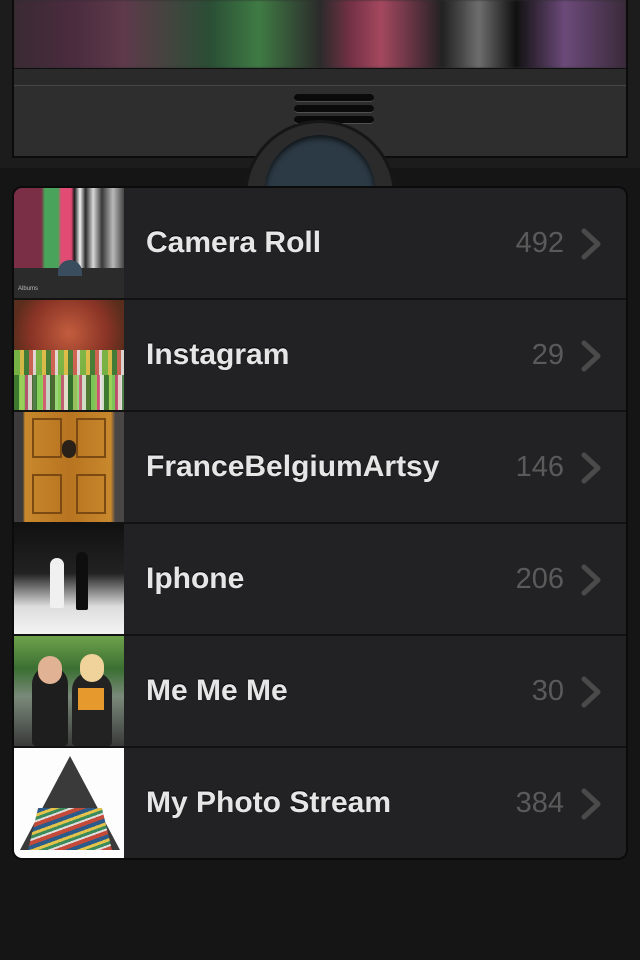 This screenshot has height=960, width=640. What do you see at coordinates (320, 34) in the screenshot?
I see `camera-preview` at bounding box center [320, 34].